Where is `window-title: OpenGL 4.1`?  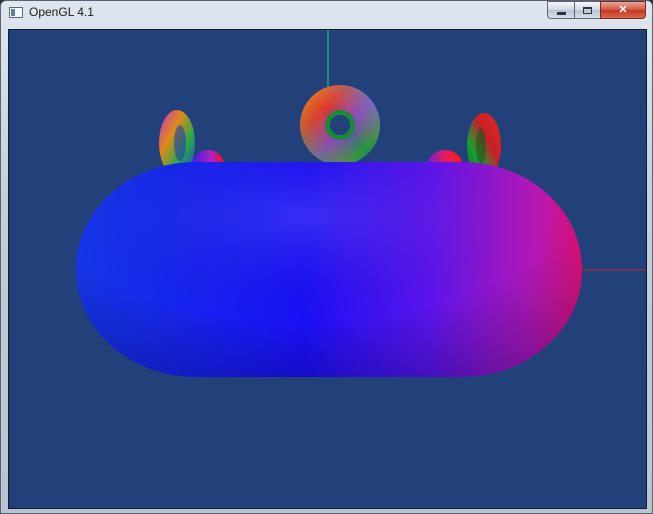 window-title: OpenGL 4.1 is located at coordinates (61, 12).